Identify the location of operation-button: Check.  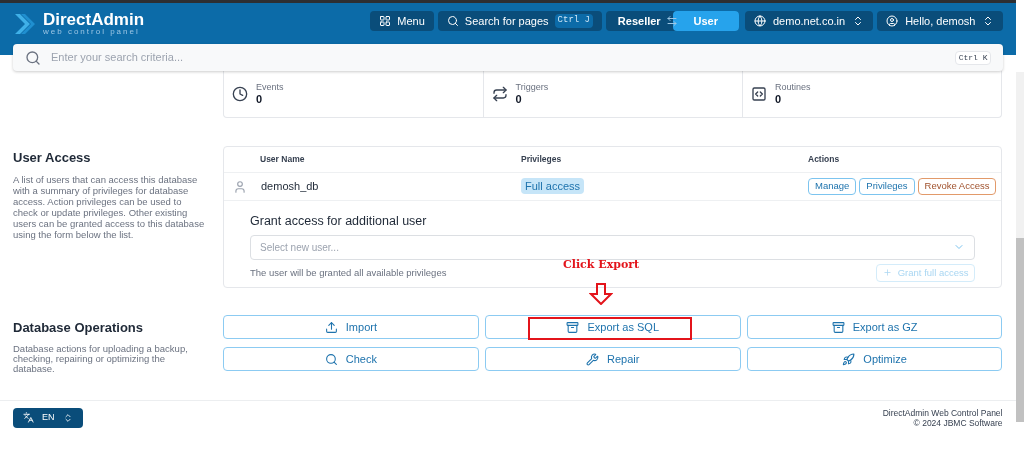
(351, 359).